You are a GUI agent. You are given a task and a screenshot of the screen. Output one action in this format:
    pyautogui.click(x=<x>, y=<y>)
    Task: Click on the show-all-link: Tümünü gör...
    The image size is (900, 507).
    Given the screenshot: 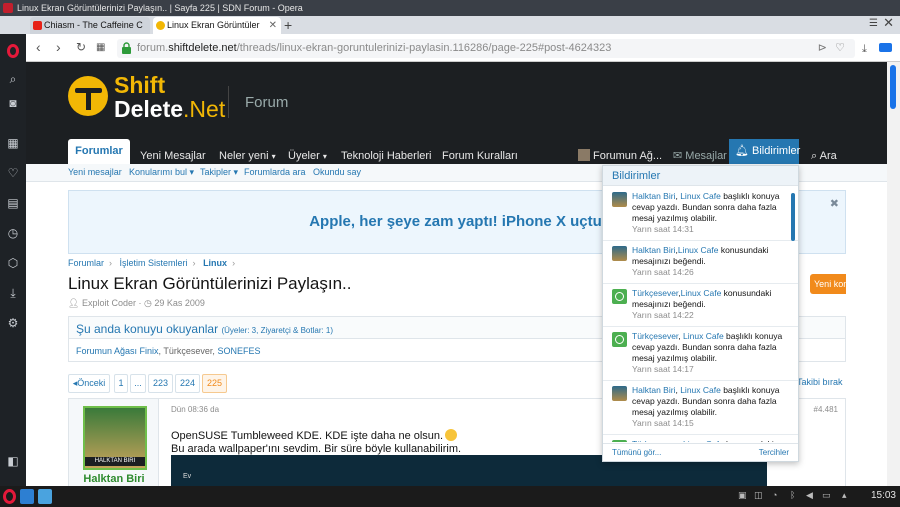 What is the action you would take?
    pyautogui.click(x=636, y=453)
    